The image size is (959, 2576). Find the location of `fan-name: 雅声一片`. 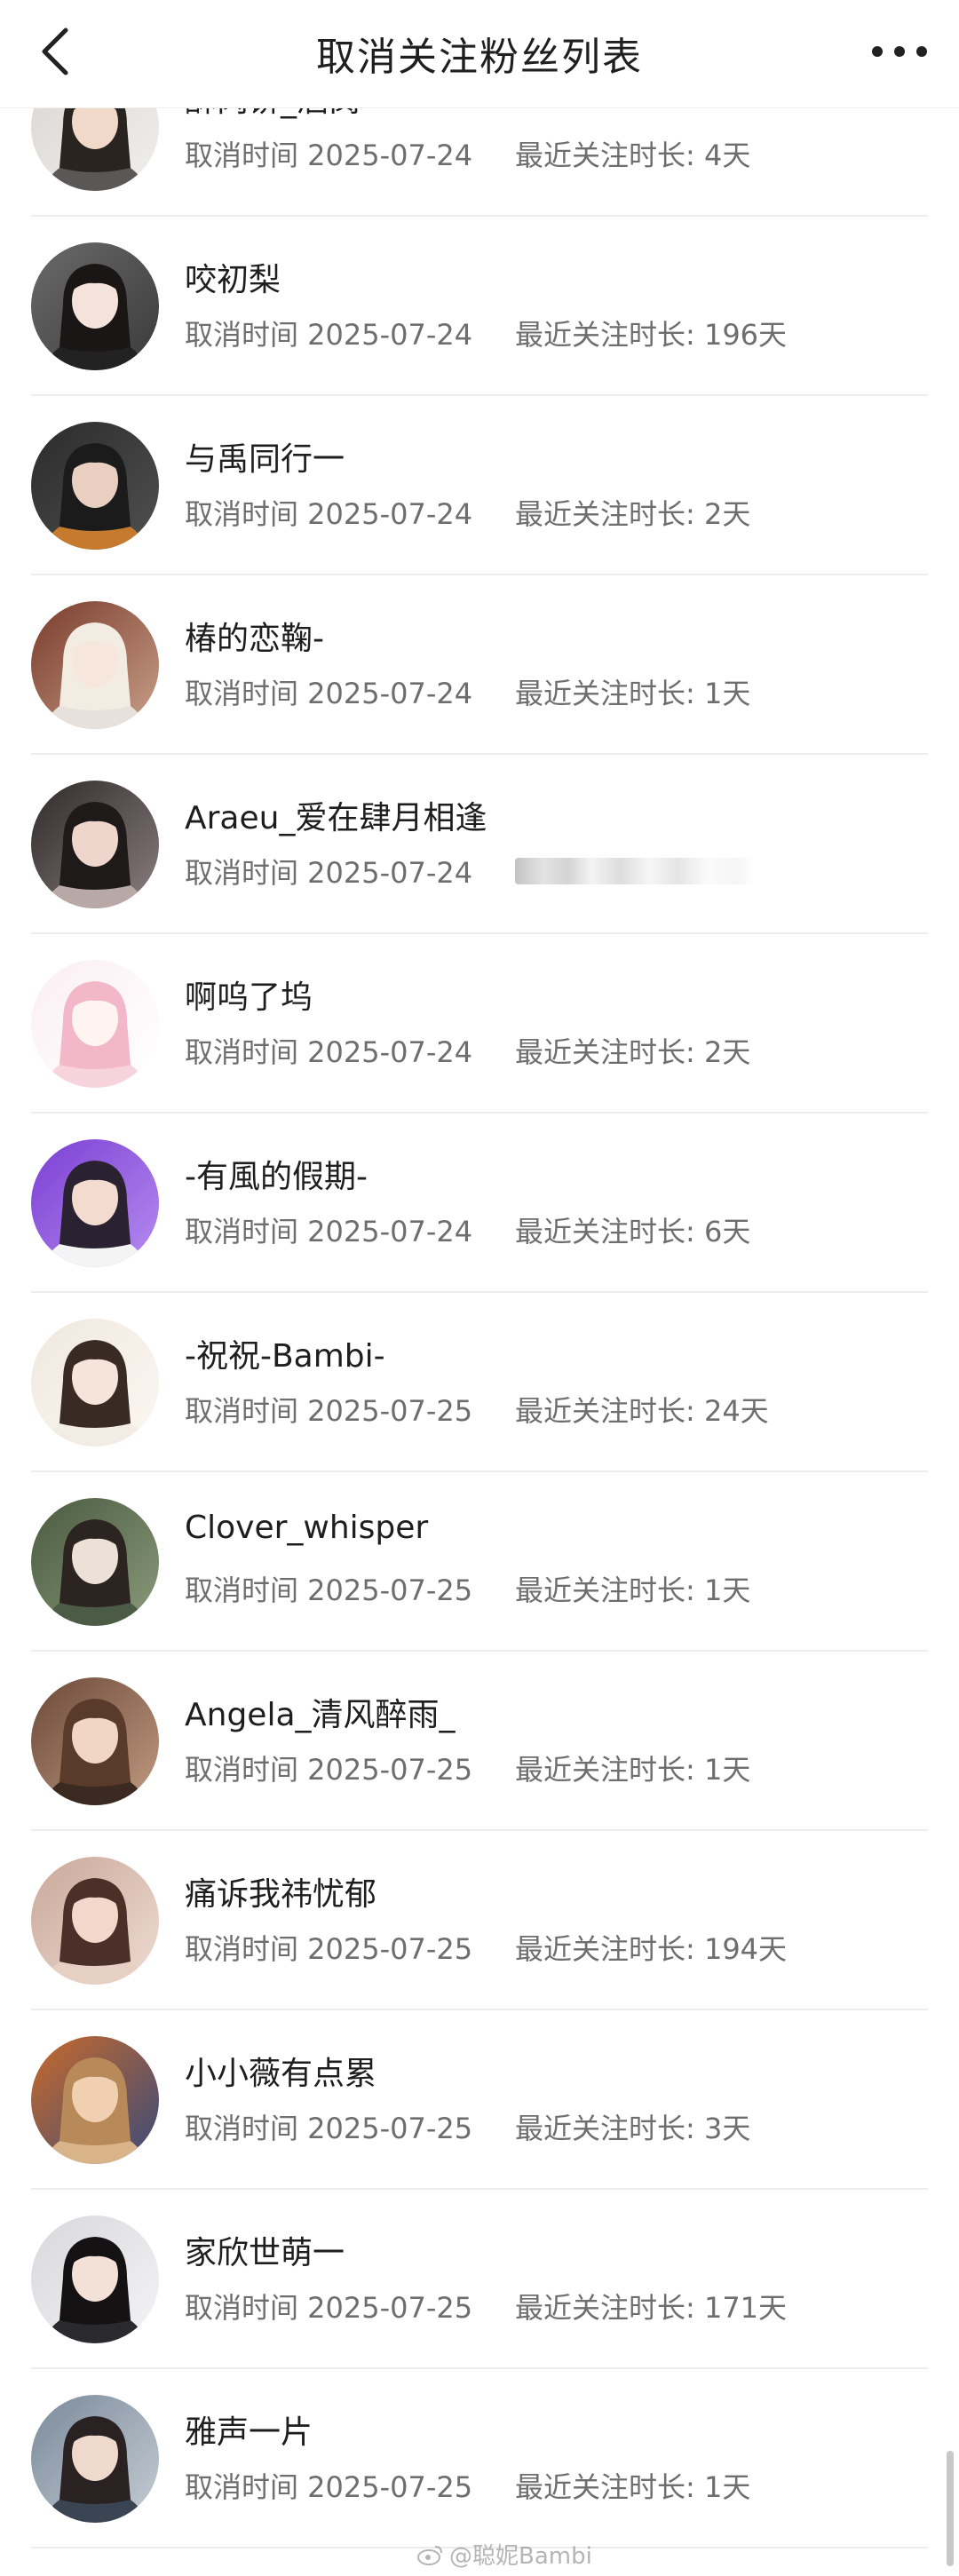

fan-name: 雅声一片 is located at coordinates (249, 2433).